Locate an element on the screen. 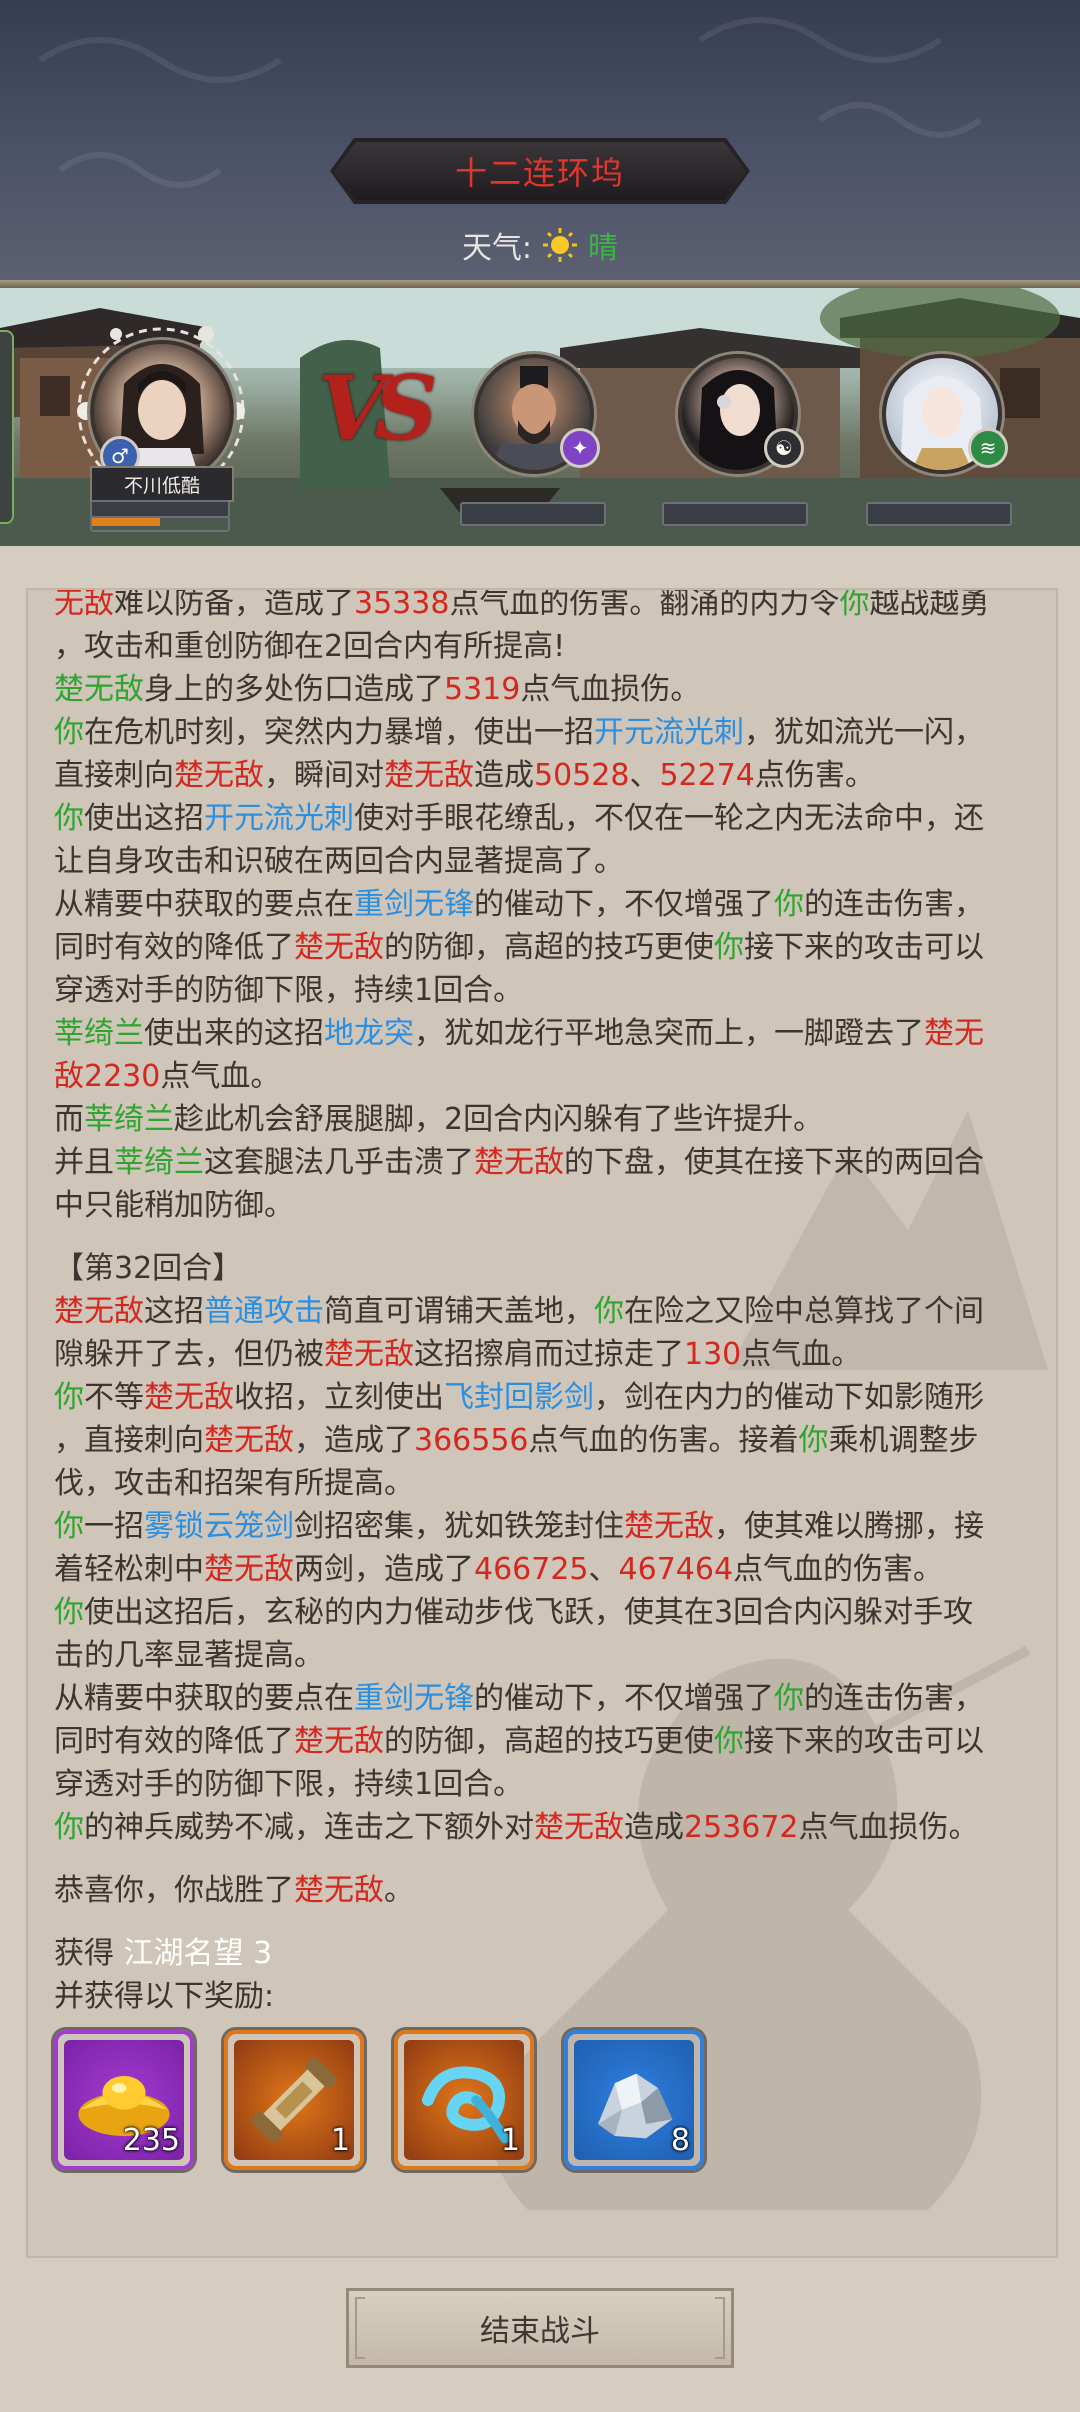 Image resolution: width=1080 pixels, height=2412 pixels. log-text: 【第32回合】 is located at coordinates (148, 1268).